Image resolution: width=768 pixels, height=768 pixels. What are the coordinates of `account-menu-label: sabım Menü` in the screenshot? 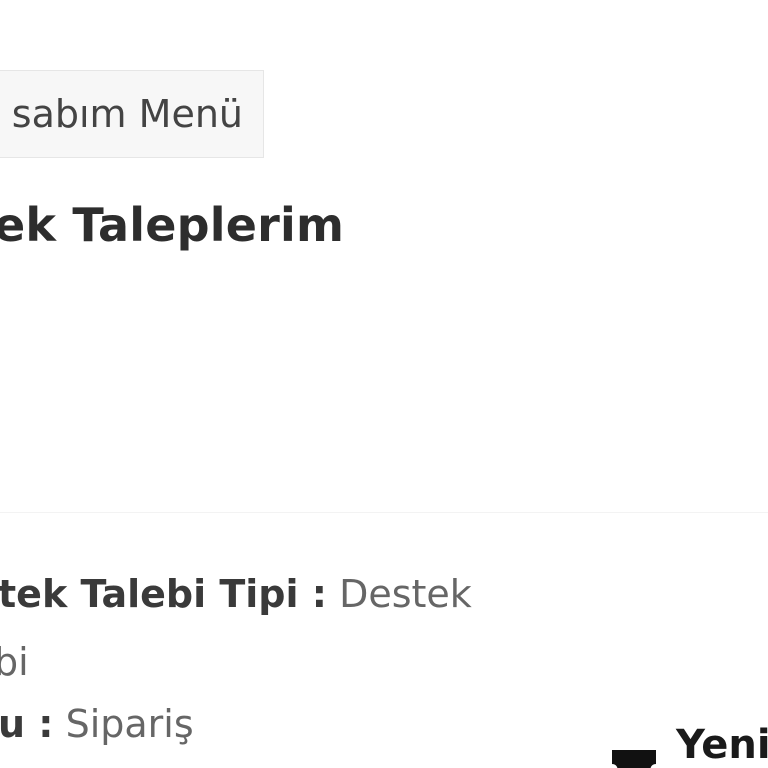 It's located at (127, 114).